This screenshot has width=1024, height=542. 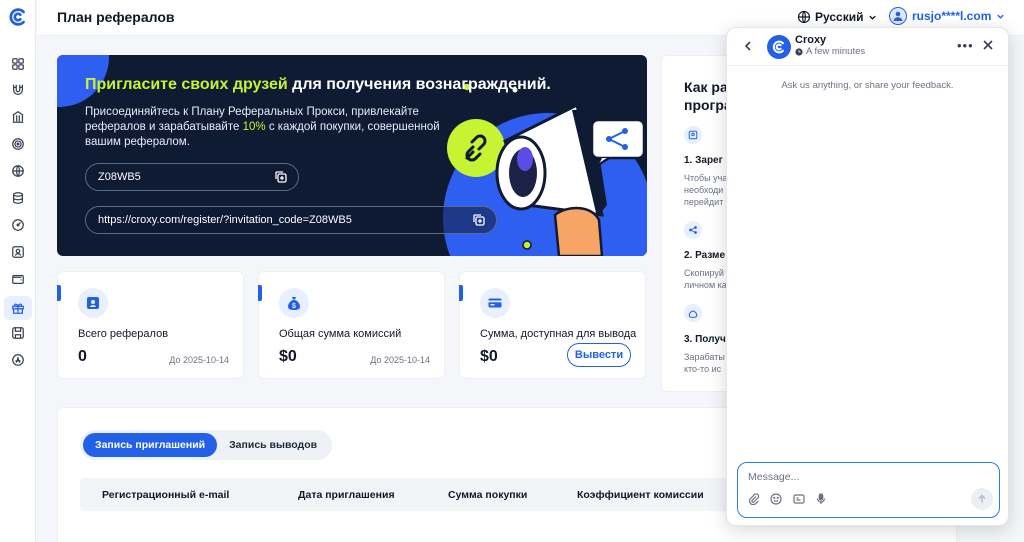 What do you see at coordinates (18, 308) in the screenshot?
I see `sidebar-gift-icon` at bounding box center [18, 308].